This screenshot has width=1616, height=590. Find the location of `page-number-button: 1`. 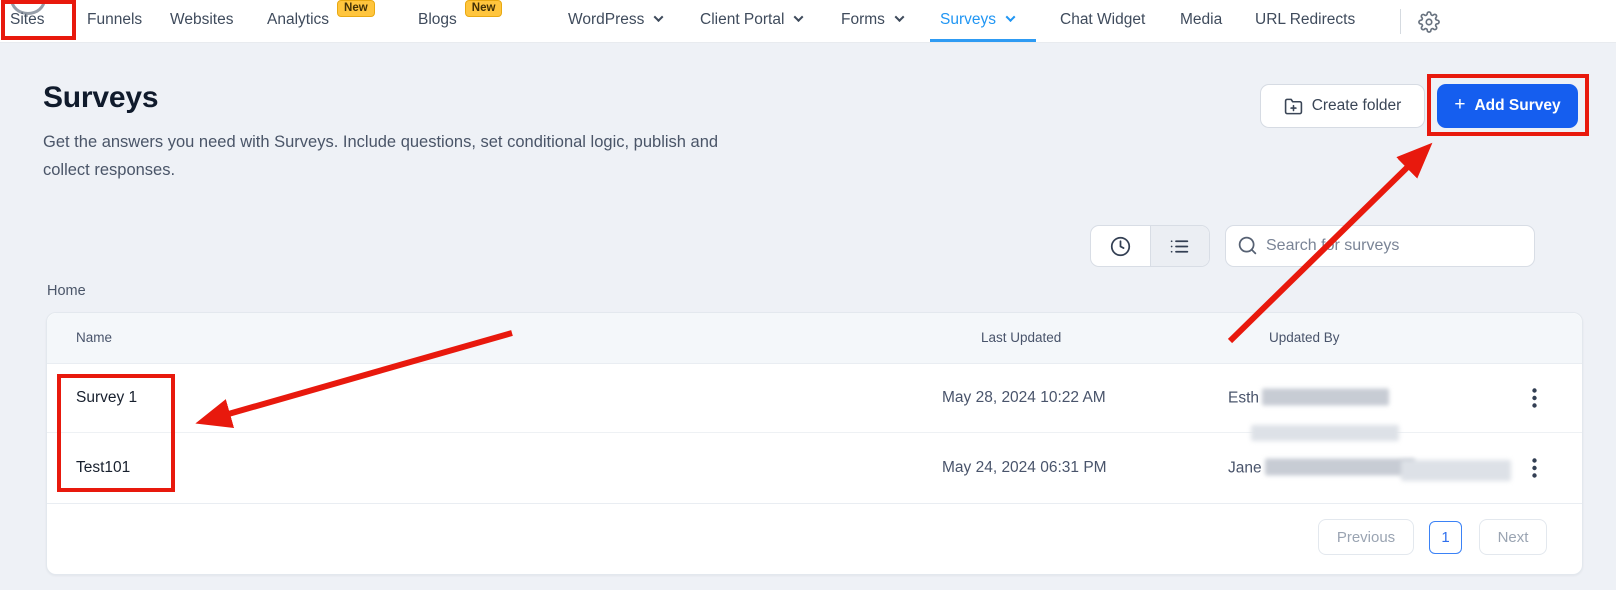

page-number-button: 1 is located at coordinates (1445, 537).